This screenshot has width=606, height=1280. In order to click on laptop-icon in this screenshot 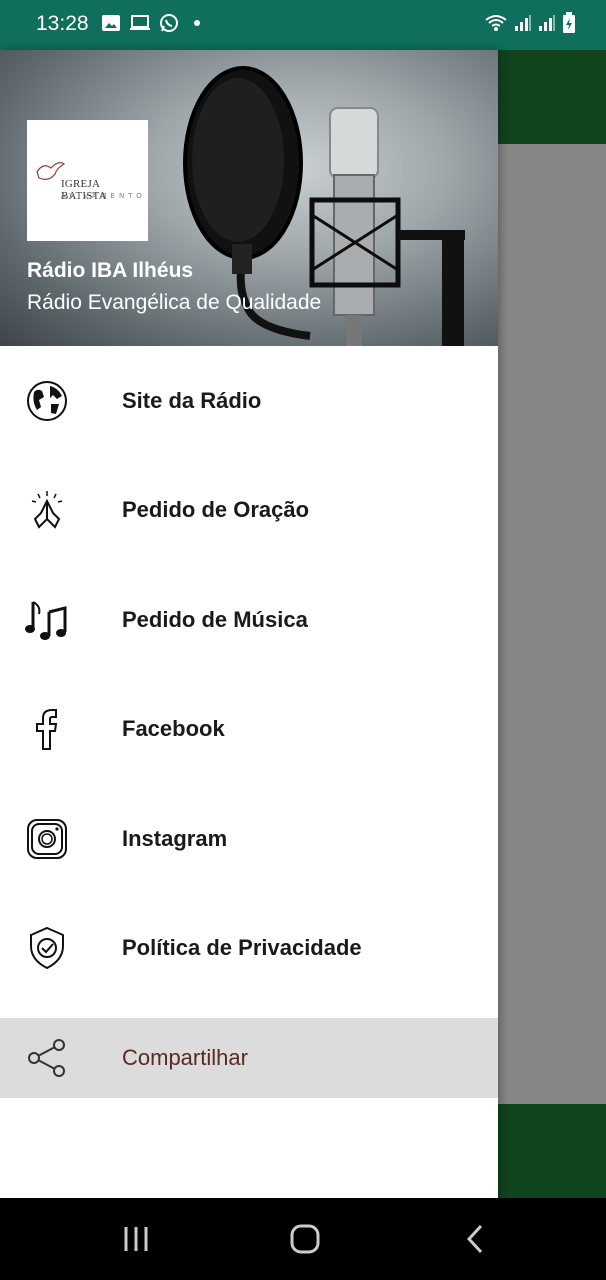, I will do `click(140, 22)`.